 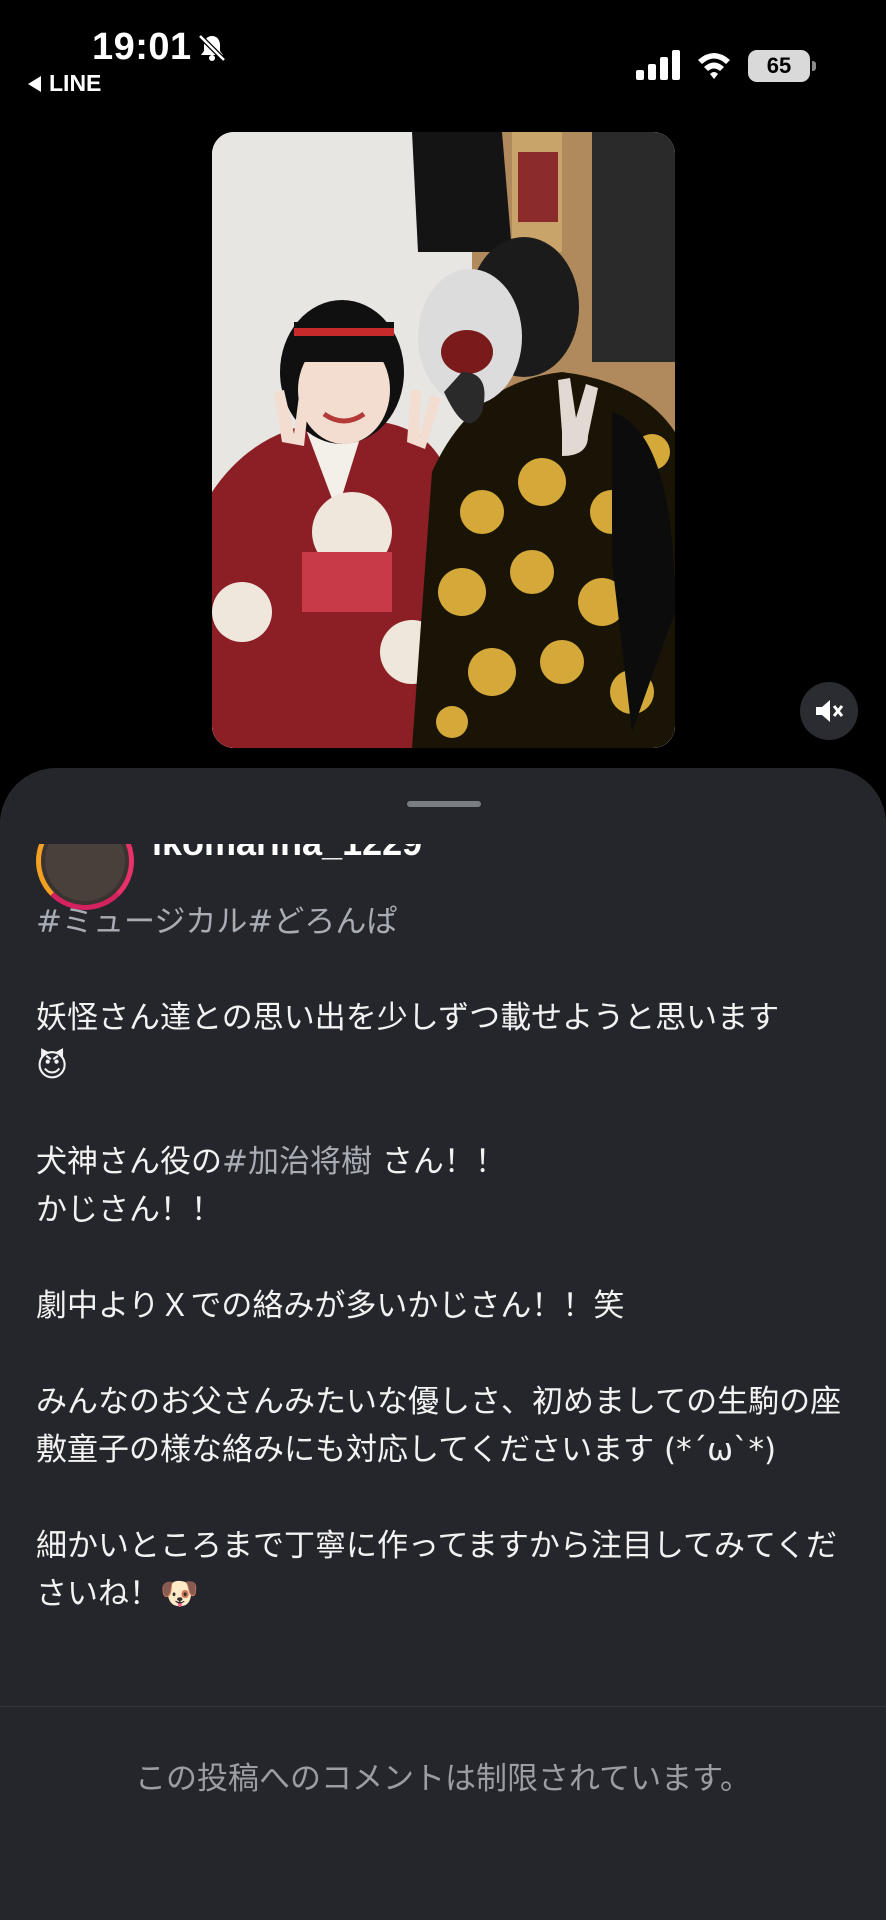 I want to click on caption-p2-line2: かじさん！！, so click(x=129, y=1210).